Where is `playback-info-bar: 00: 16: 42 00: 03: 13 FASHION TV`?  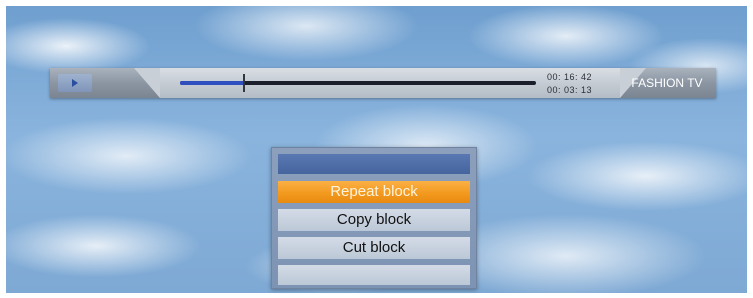 playback-info-bar: 00: 16: 42 00: 03: 13 FASHION TV is located at coordinates (383, 83).